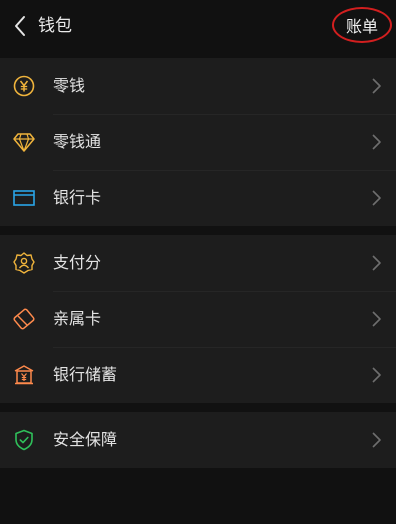 The image size is (396, 524). I want to click on top-bar: 钱包 账单, so click(198, 26).